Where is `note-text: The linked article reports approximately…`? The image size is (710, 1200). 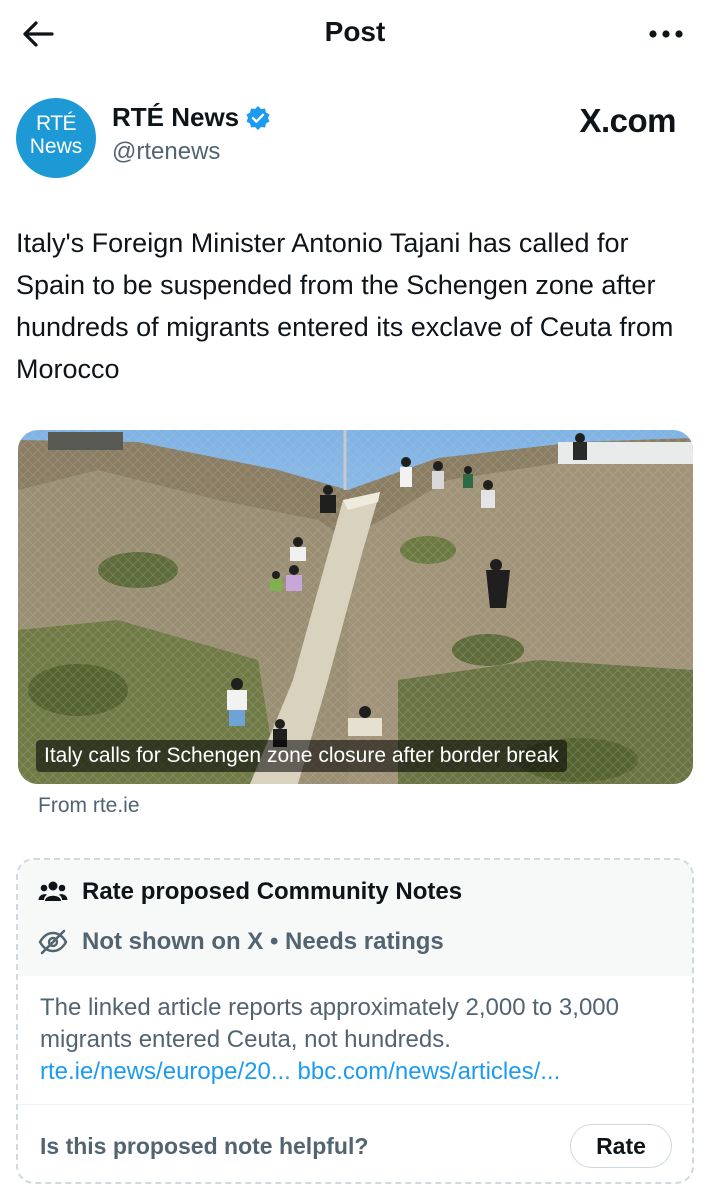 note-text: The linked article reports approximately… is located at coordinates (329, 1023).